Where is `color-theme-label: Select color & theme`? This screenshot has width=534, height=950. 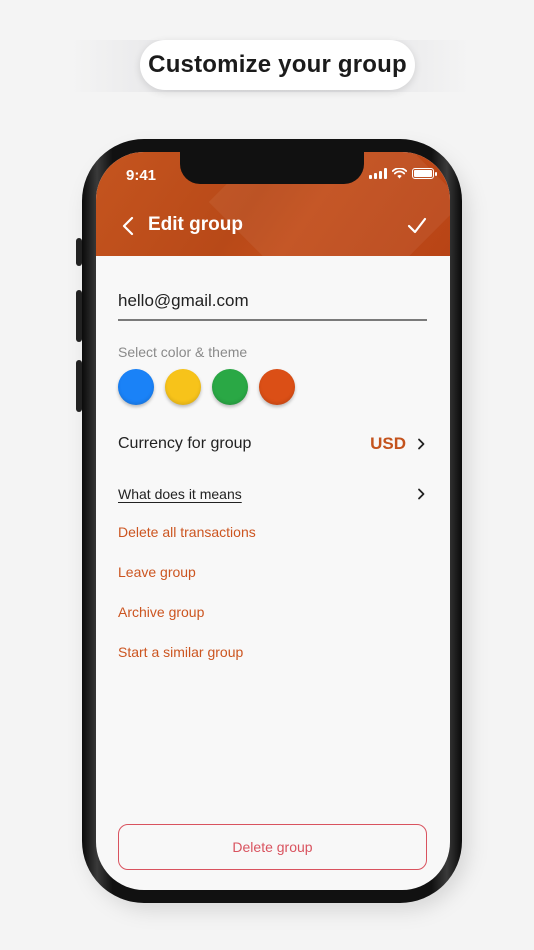 color-theme-label: Select color & theme is located at coordinates (183, 352).